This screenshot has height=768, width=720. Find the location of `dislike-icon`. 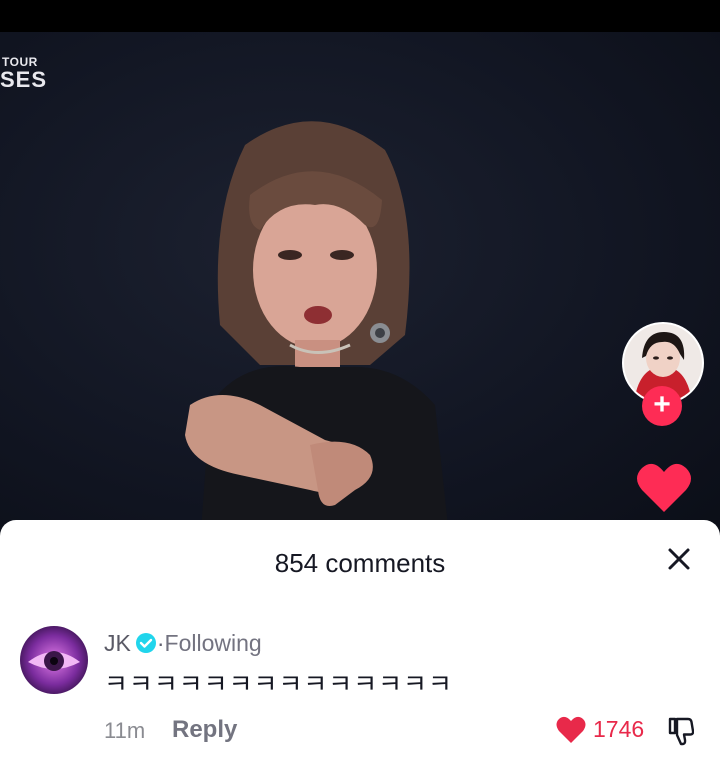

dislike-icon is located at coordinates (680, 731).